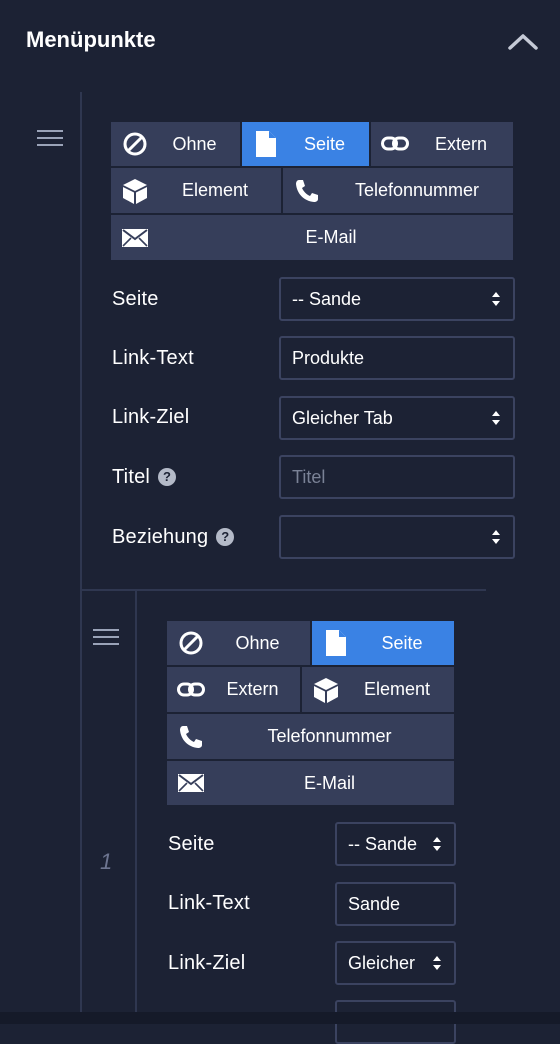 The height and width of the screenshot is (1044, 560). Describe the element at coordinates (136, 807) in the screenshot. I see `tree-line-nested` at that location.